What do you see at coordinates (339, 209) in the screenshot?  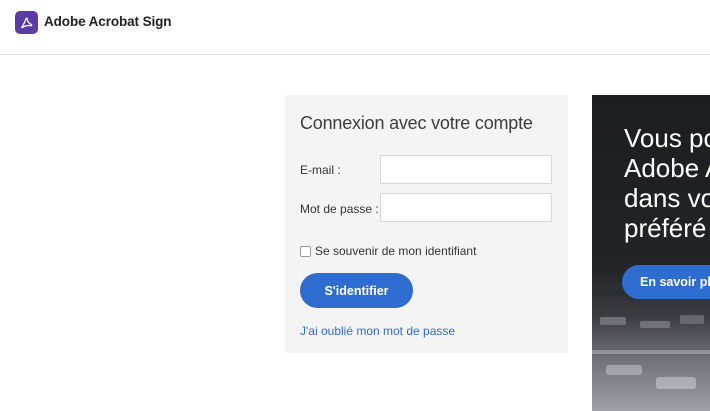 I see `password-label: Mot de passe :` at bounding box center [339, 209].